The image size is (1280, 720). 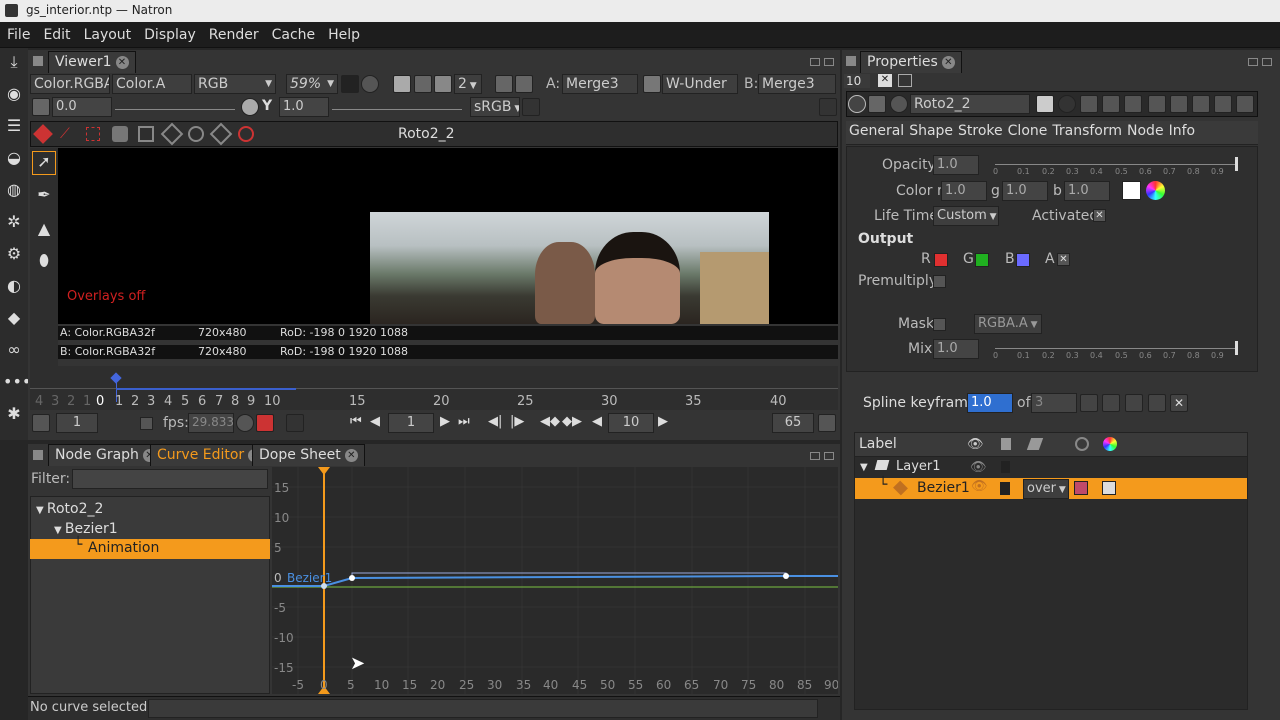 What do you see at coordinates (82, 107) in the screenshot?
I see `gain-field: 0.0` at bounding box center [82, 107].